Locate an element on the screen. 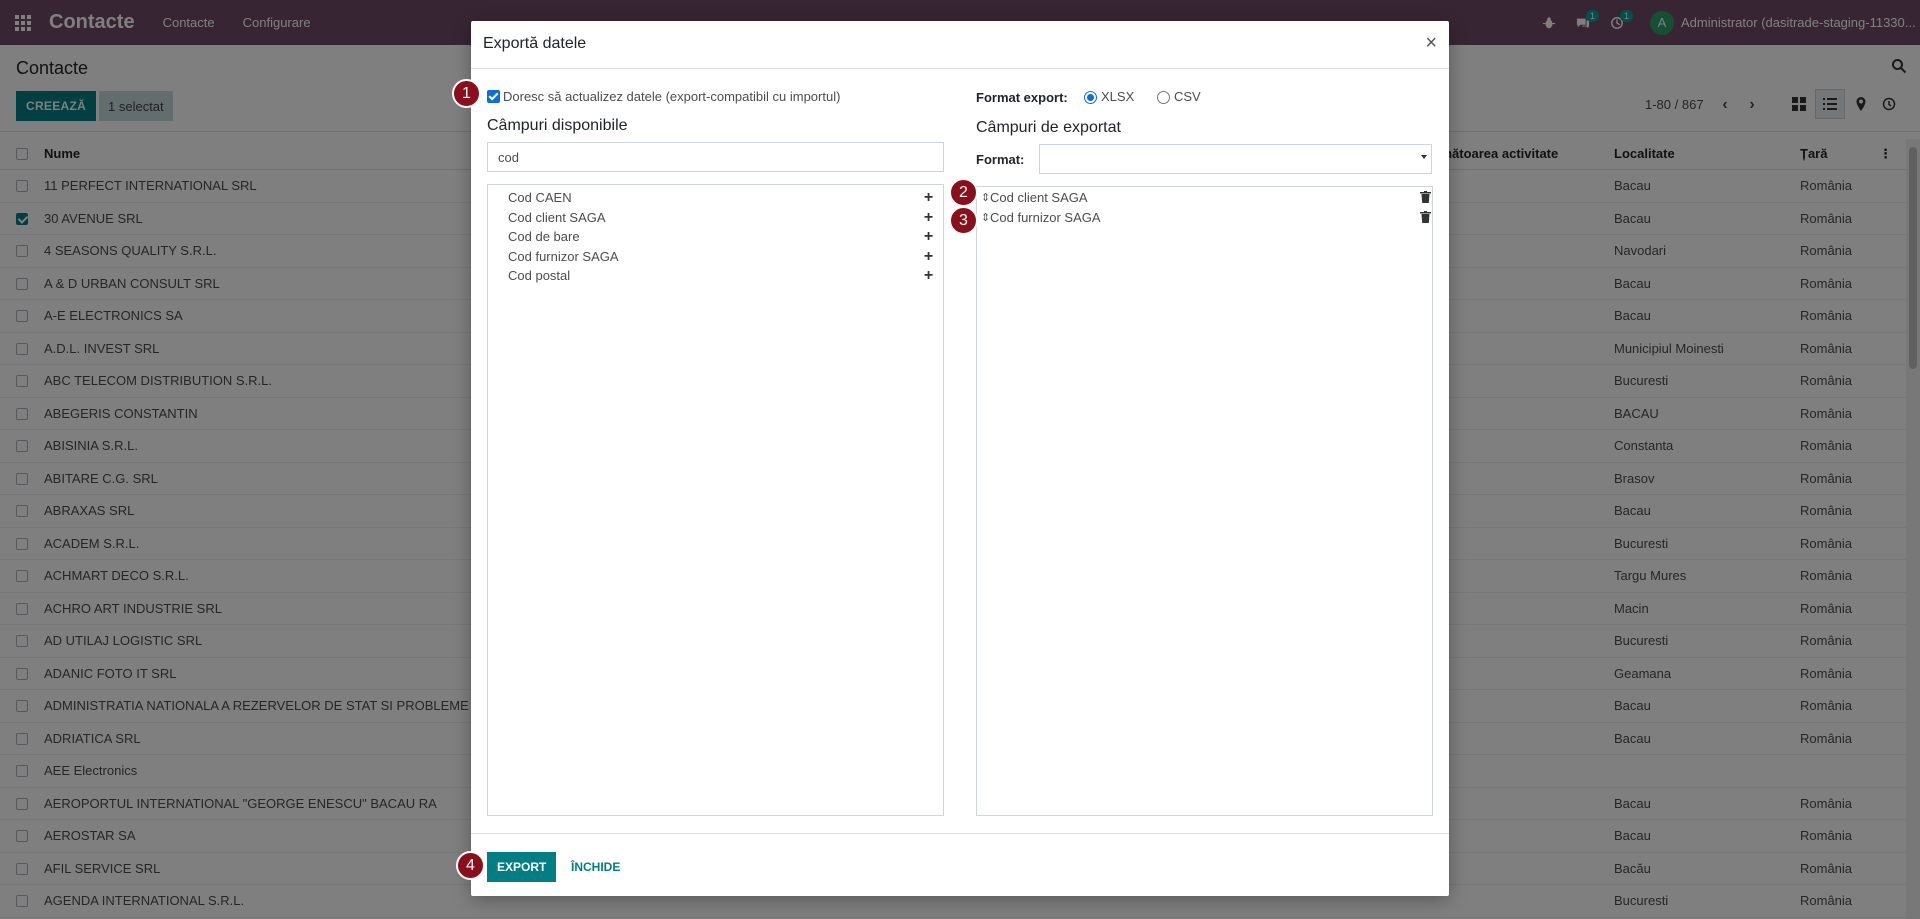 This screenshot has width=1920, height=919. step-badge-1: 1 is located at coordinates (466, 93).